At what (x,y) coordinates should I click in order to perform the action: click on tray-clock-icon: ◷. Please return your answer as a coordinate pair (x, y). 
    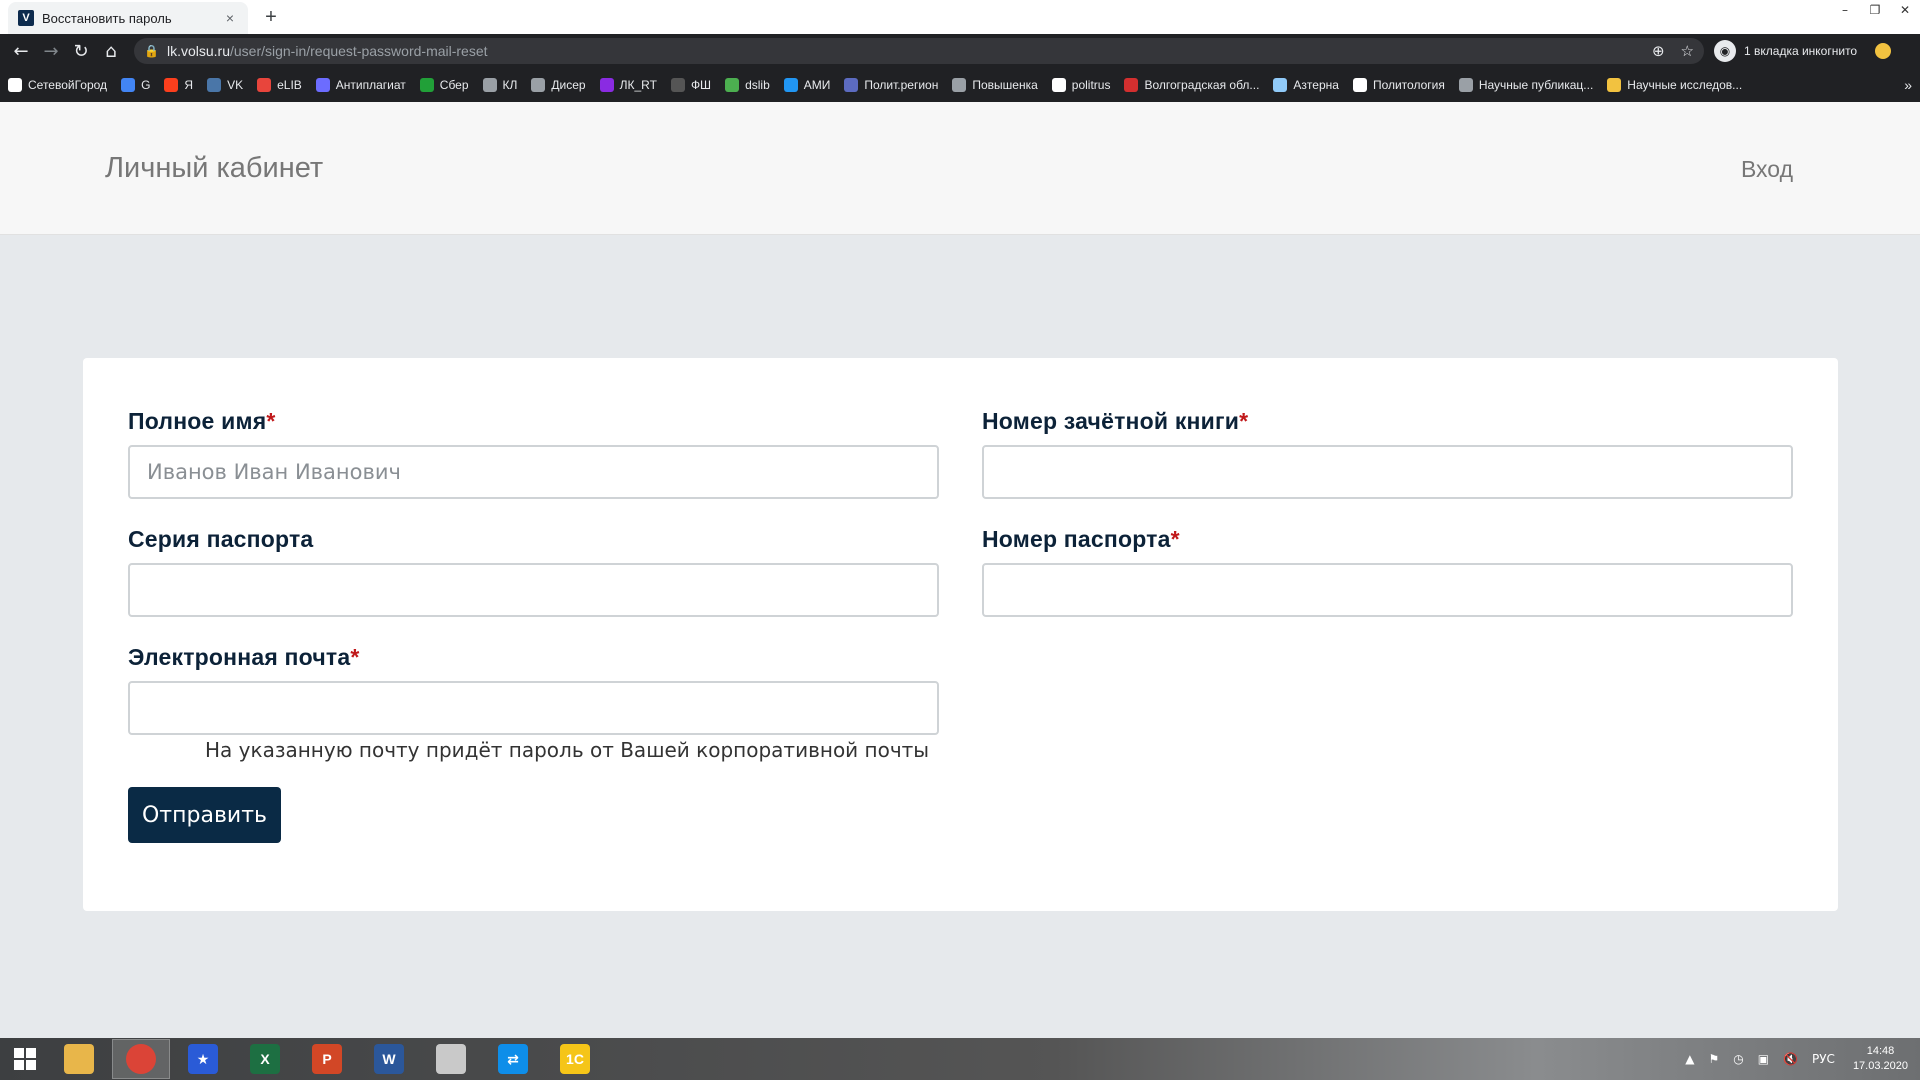
    Looking at the image, I should click on (1738, 1059).